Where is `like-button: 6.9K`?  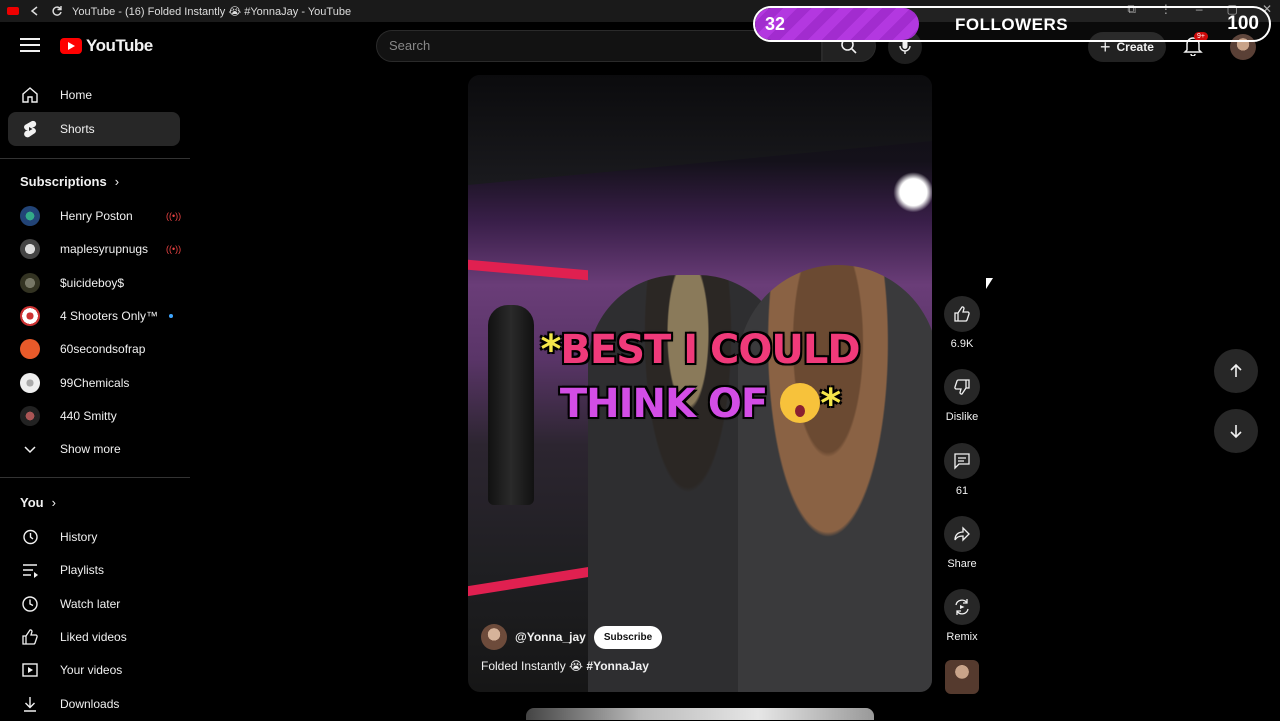 like-button: 6.9K is located at coordinates (962, 323).